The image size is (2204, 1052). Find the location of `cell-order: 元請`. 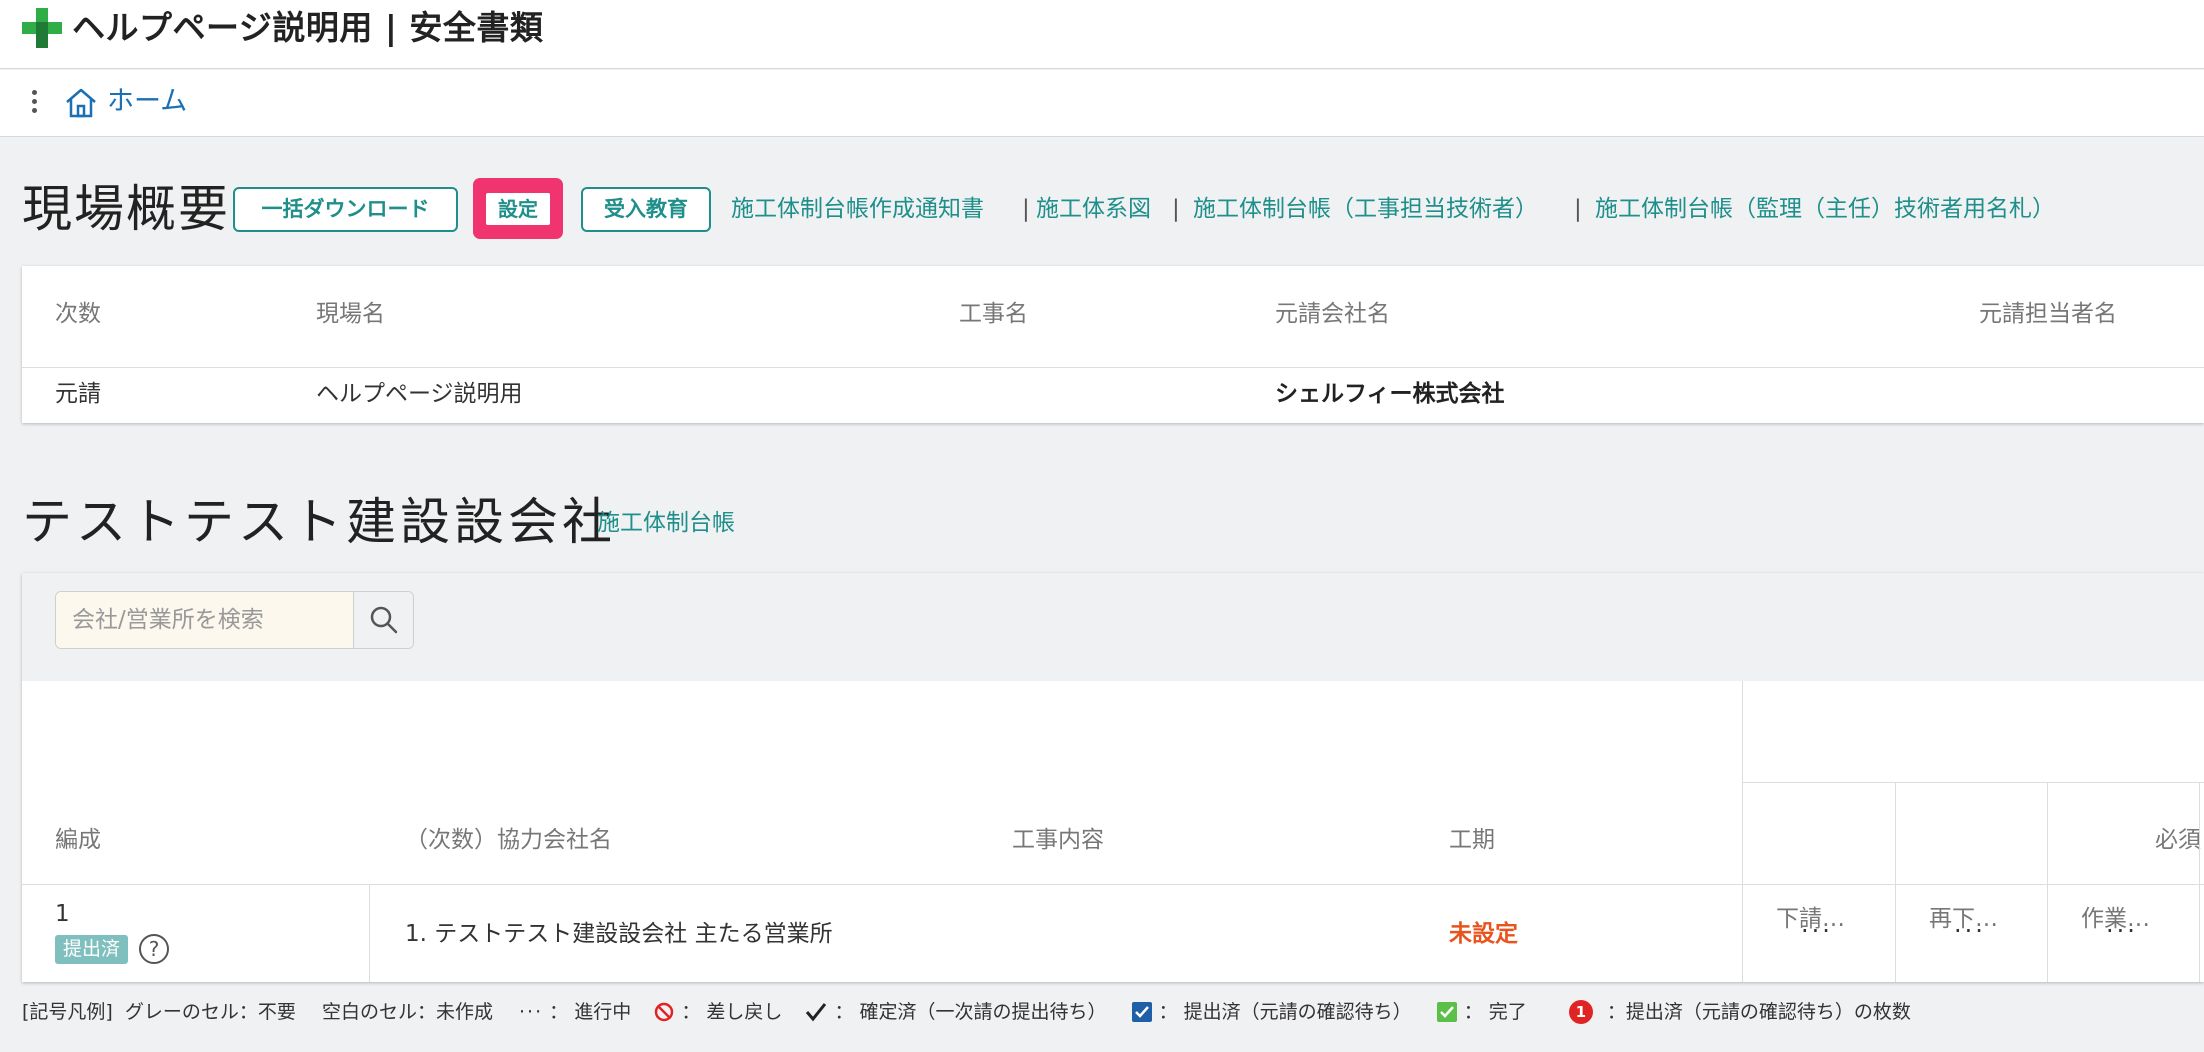

cell-order: 元請 is located at coordinates (78, 394).